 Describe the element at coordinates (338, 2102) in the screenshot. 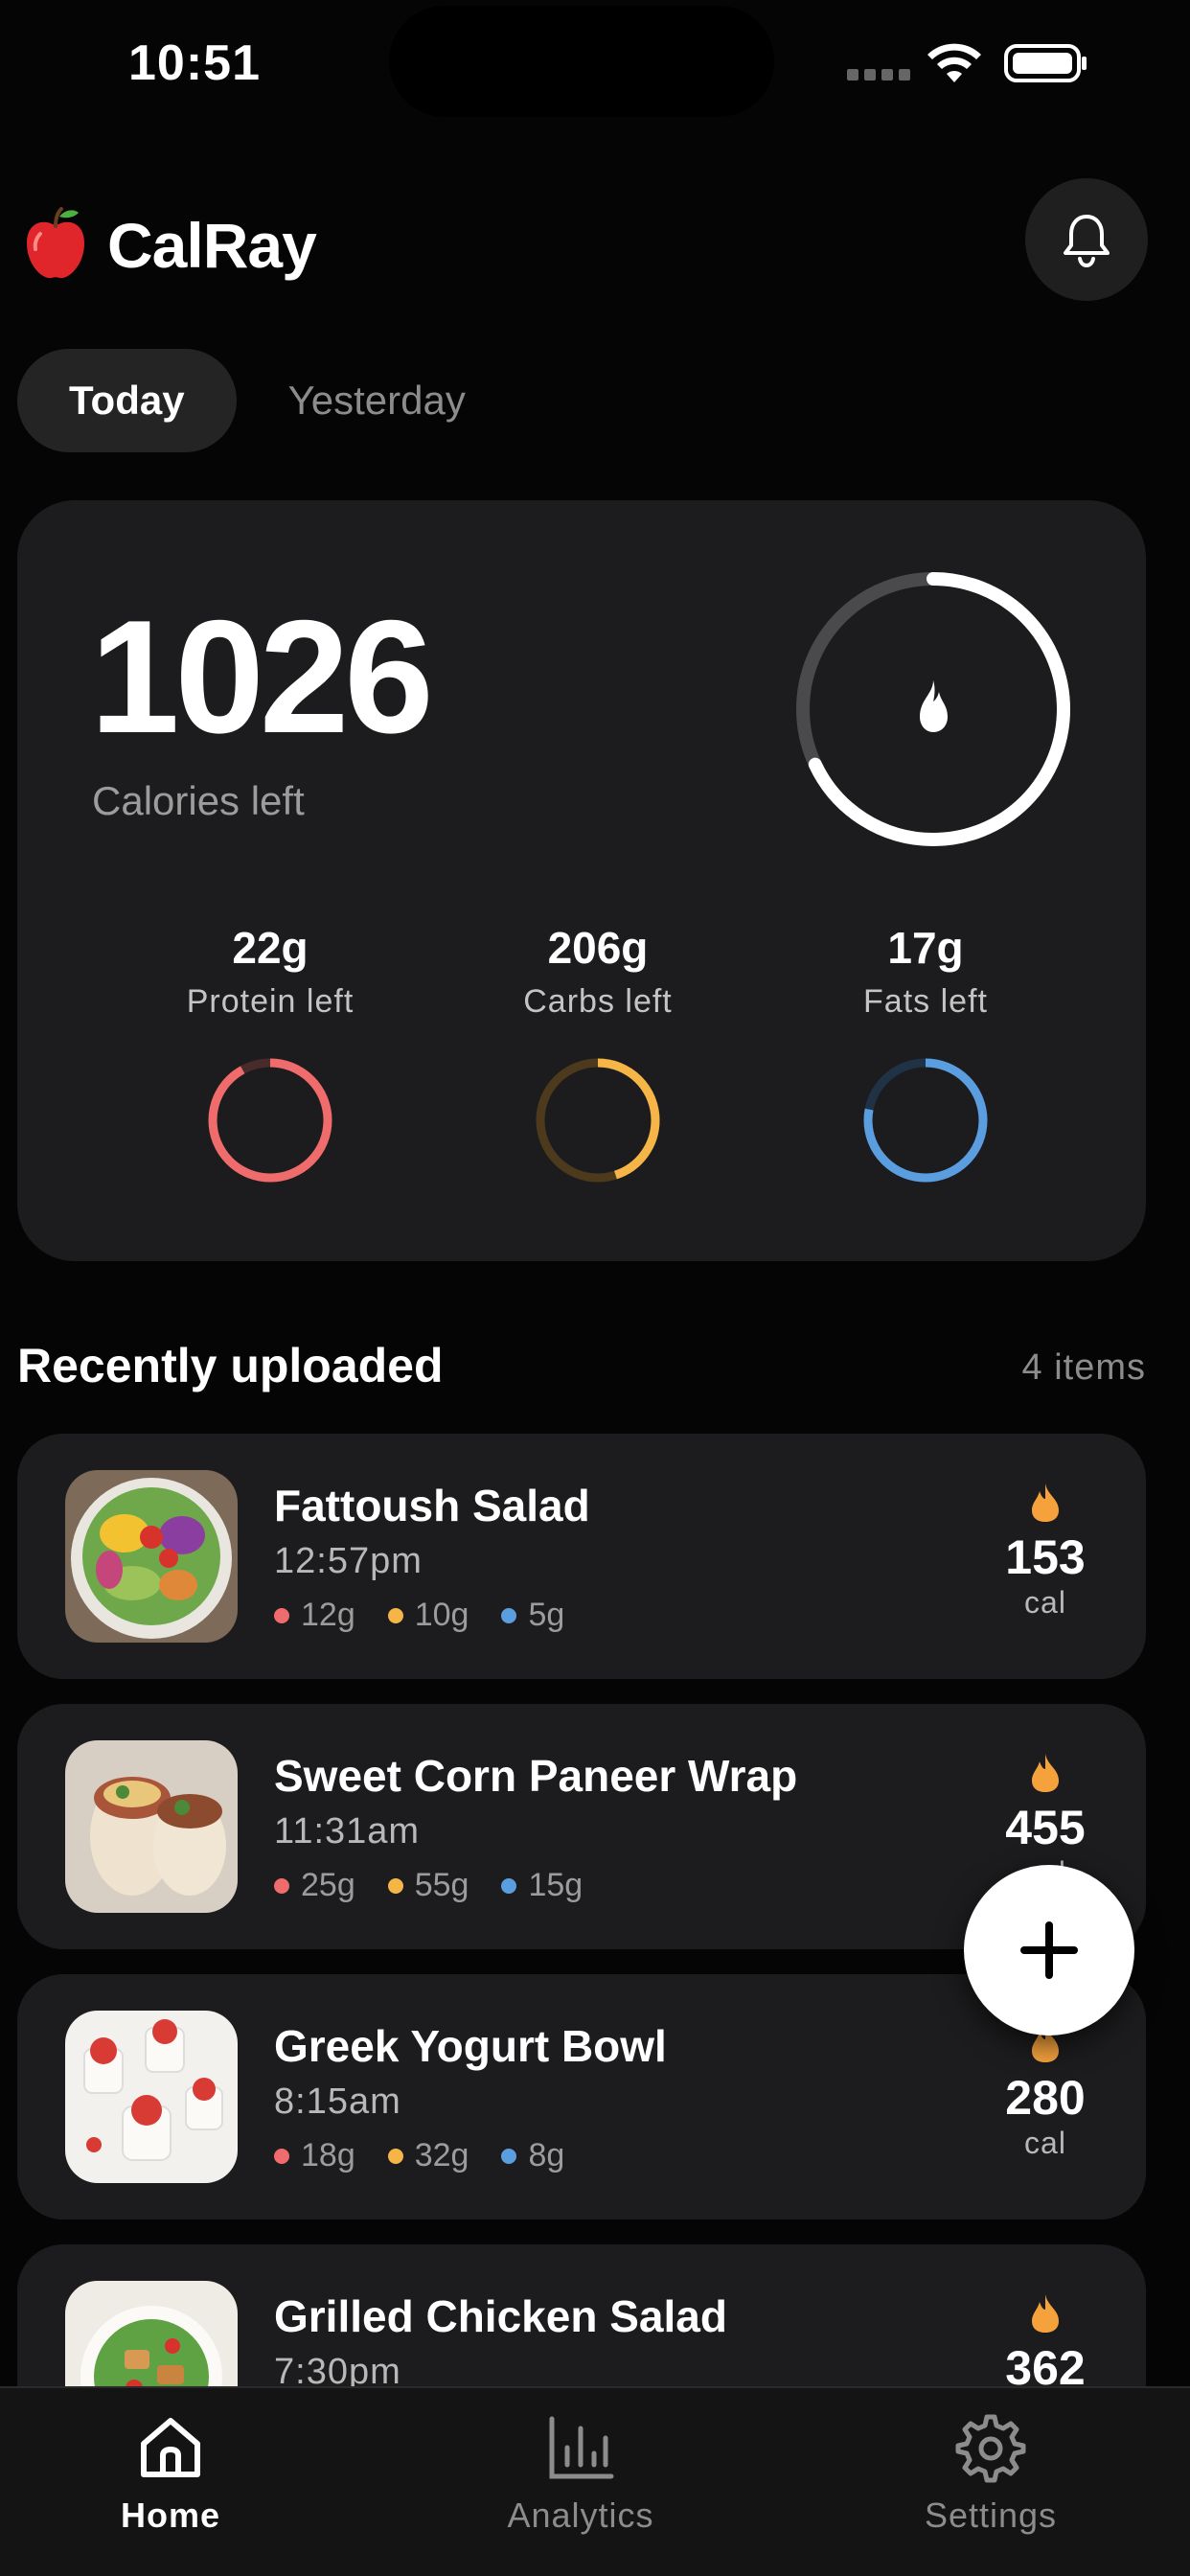

I see `meal-time: 8:15am` at that location.